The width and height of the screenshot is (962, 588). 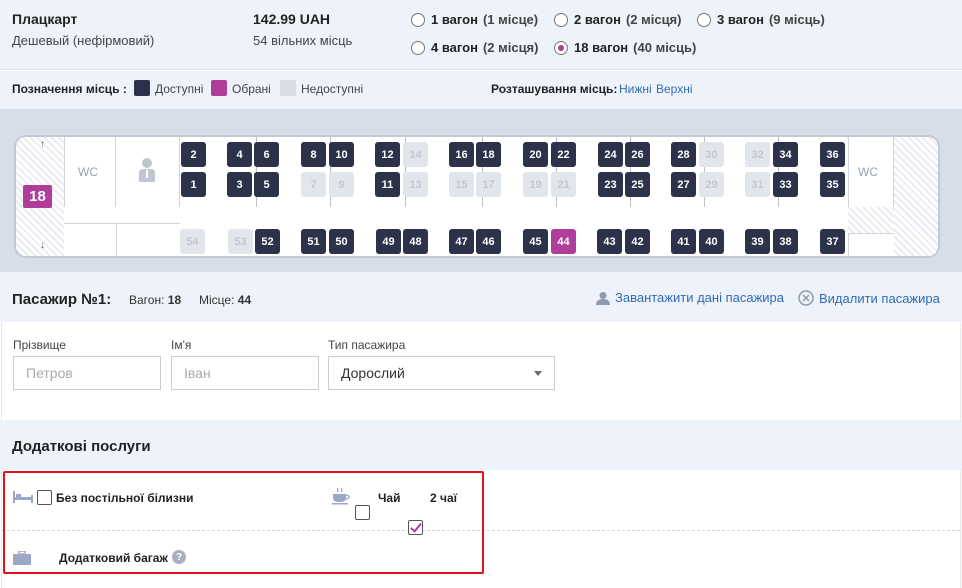 What do you see at coordinates (683, 184) in the screenshot?
I see `seat-27: 27` at bounding box center [683, 184].